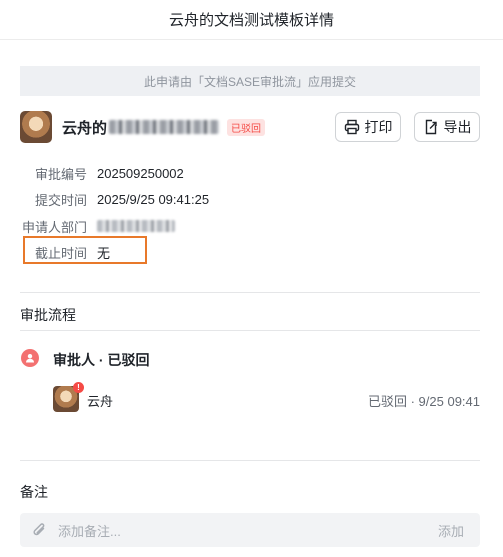 This screenshot has height=557, width=503. What do you see at coordinates (54, 227) in the screenshot?
I see `field-label: 申请人部门` at bounding box center [54, 227].